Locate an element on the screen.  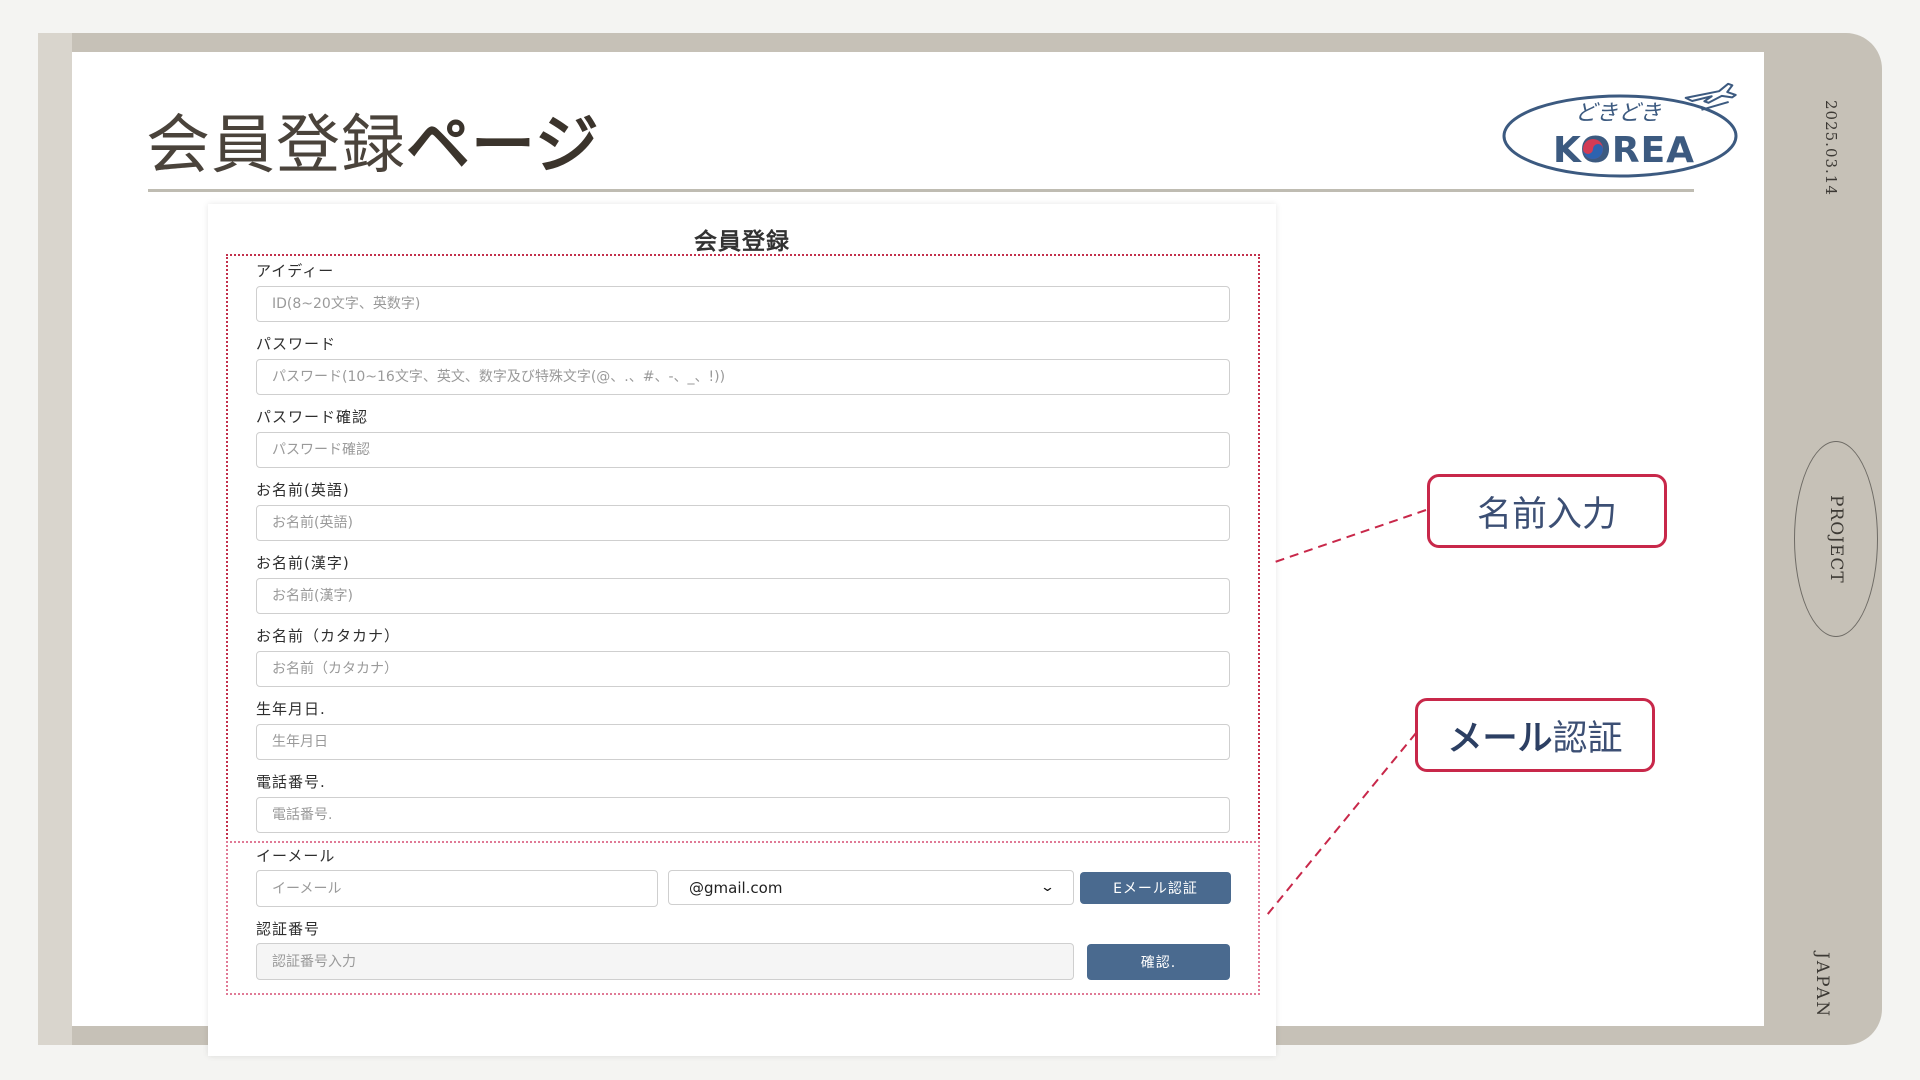
form-title: 会員登録 is located at coordinates (742, 242).